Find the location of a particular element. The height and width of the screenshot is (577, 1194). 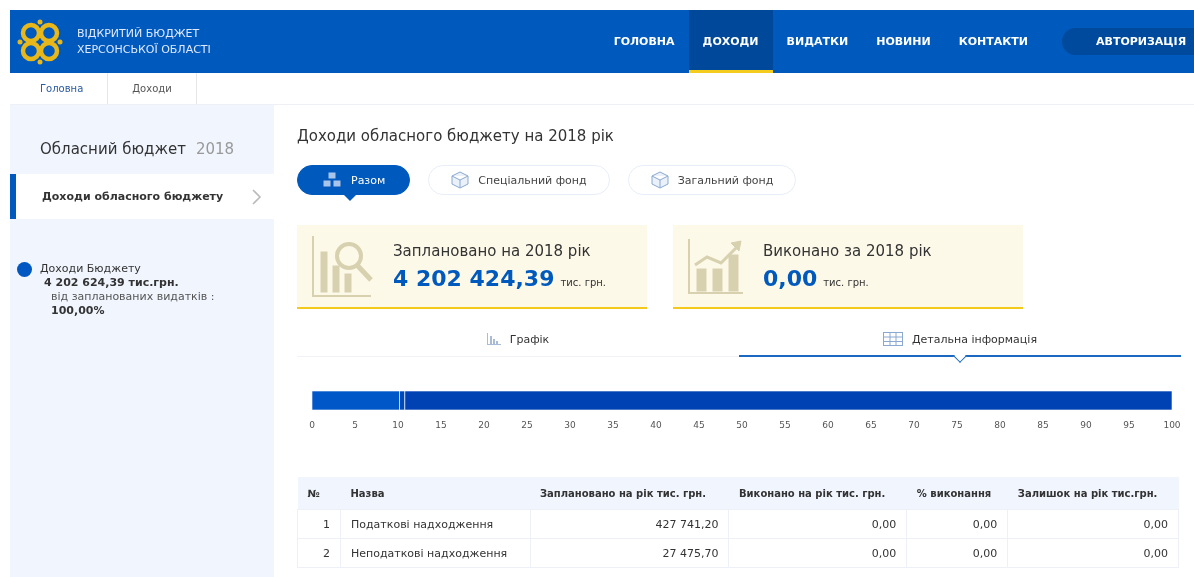

site-title: ВІДКРИТИЙ БЮДЖЕТ is located at coordinates (139, 33).